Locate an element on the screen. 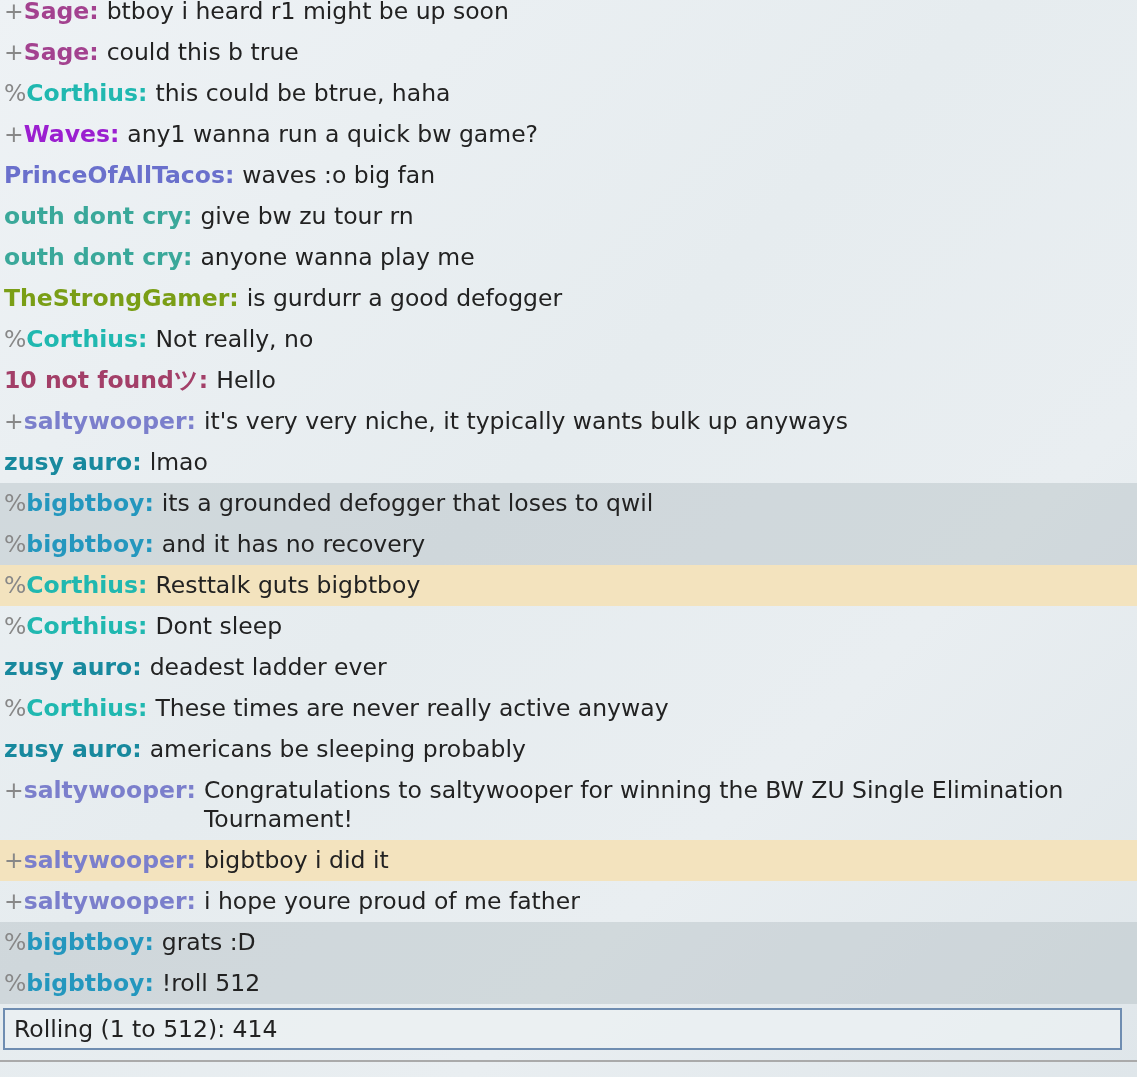 The height and width of the screenshot is (1086, 1137). message-text: give bw zu tour rn is located at coordinates (307, 216).